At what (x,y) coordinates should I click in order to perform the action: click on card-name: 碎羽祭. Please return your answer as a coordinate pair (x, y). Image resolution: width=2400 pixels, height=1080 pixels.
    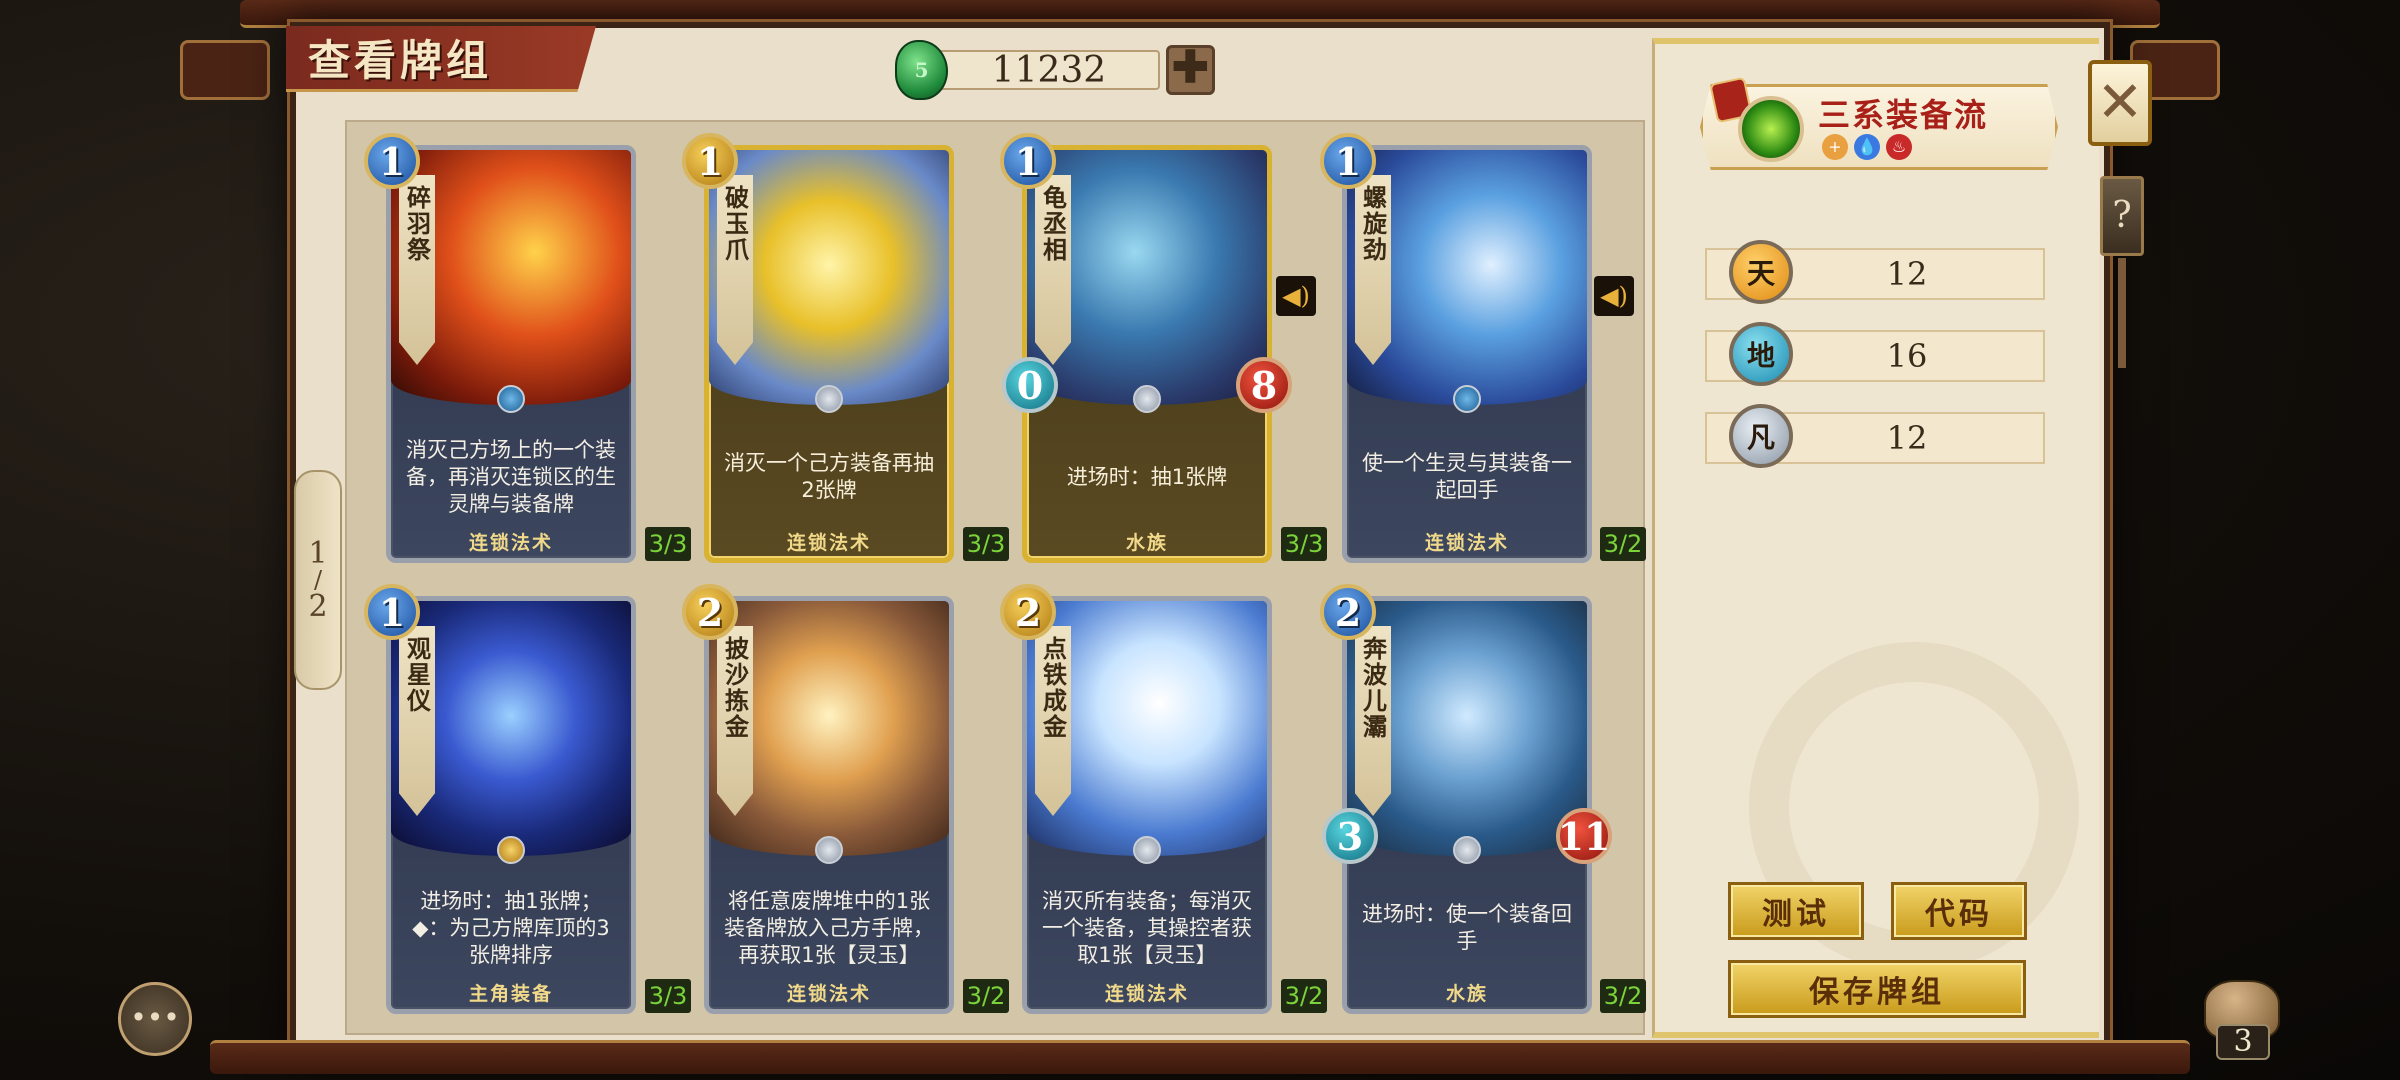
    Looking at the image, I should click on (417, 270).